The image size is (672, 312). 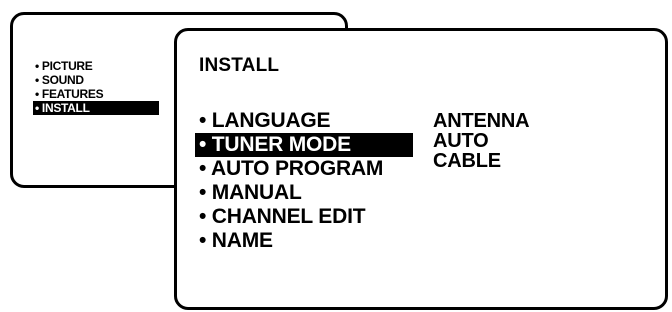 I want to click on tuner-option-cable: CABLE, so click(x=481, y=161).